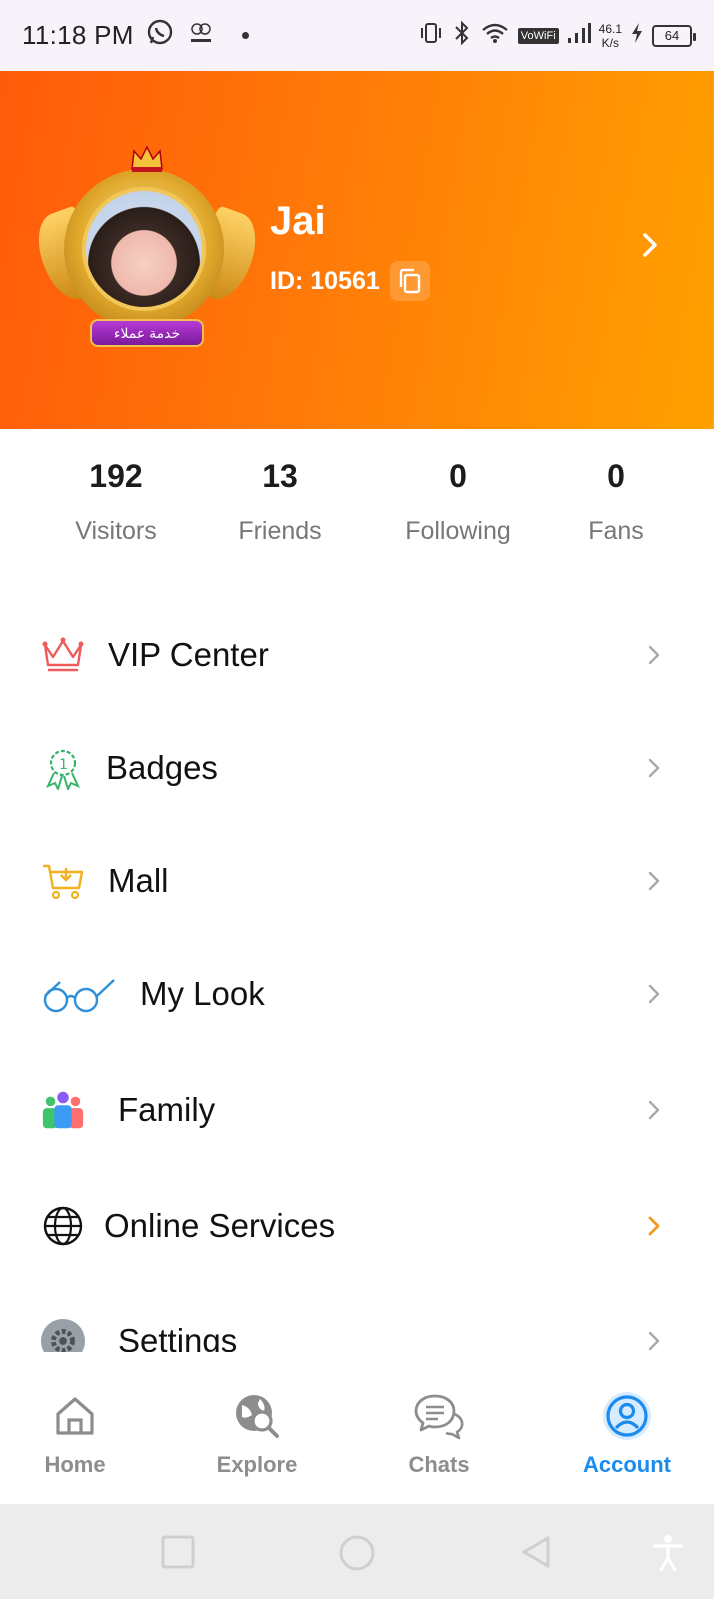 Image resolution: width=714 pixels, height=1599 pixels. I want to click on menu-item-label: Family, so click(167, 1109).